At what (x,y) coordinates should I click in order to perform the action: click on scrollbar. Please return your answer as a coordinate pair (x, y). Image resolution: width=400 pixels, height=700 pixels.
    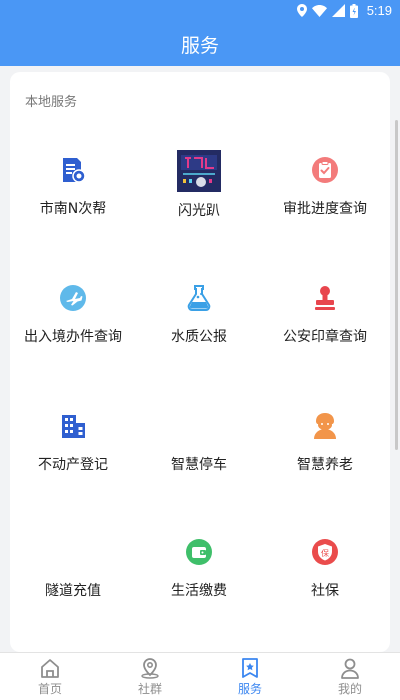
    Looking at the image, I should click on (396, 285).